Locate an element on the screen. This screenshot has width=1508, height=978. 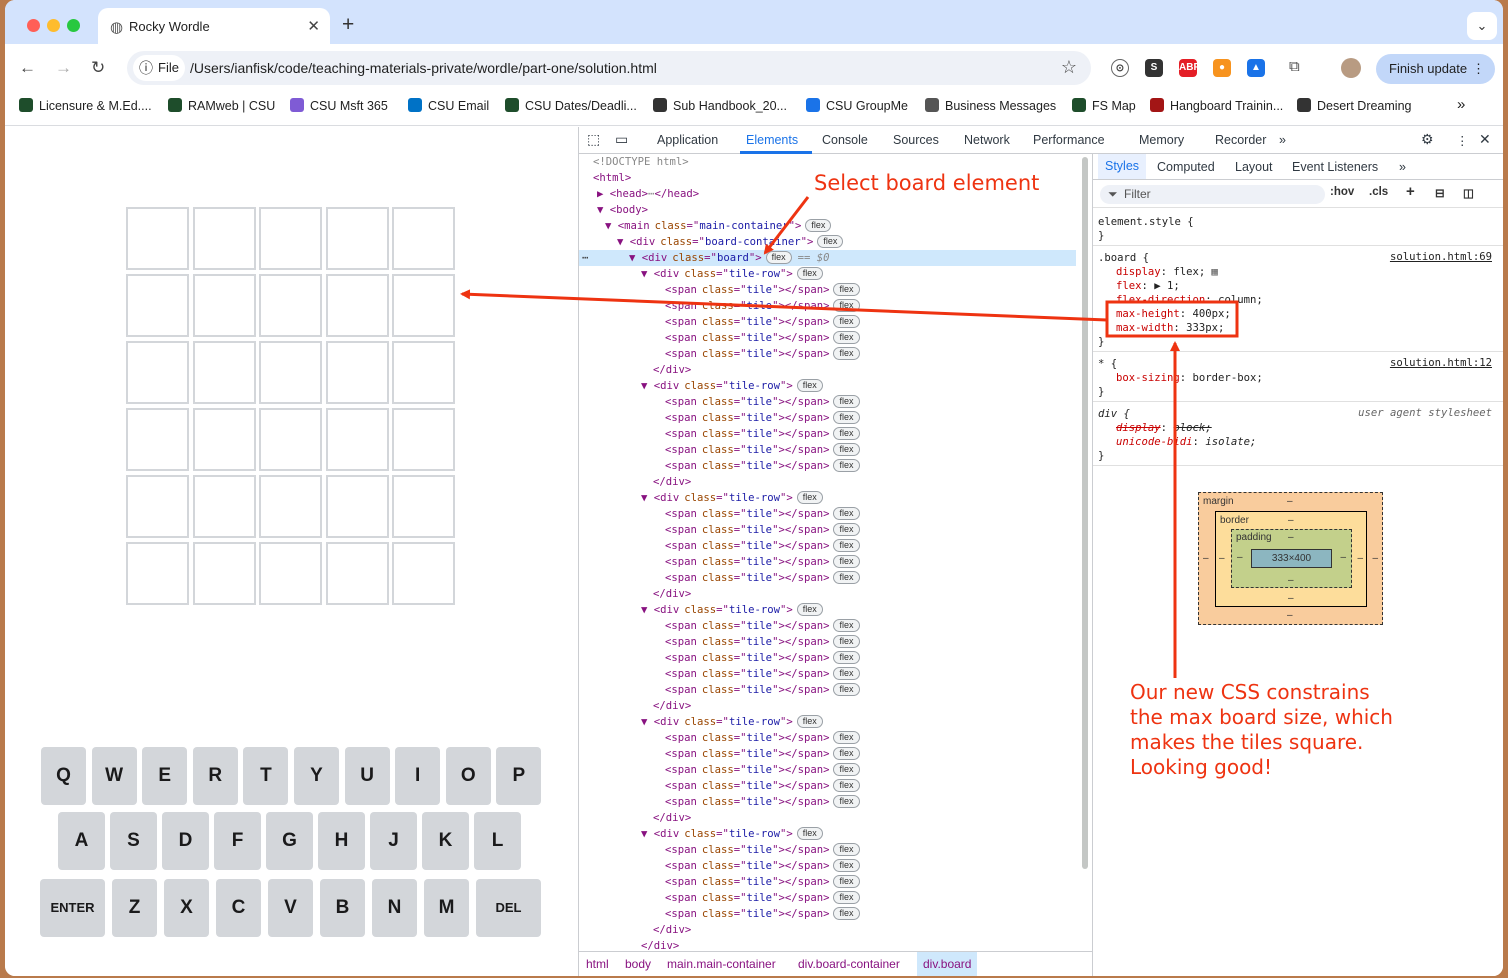
css-property: display is located at coordinates (1138, 272).